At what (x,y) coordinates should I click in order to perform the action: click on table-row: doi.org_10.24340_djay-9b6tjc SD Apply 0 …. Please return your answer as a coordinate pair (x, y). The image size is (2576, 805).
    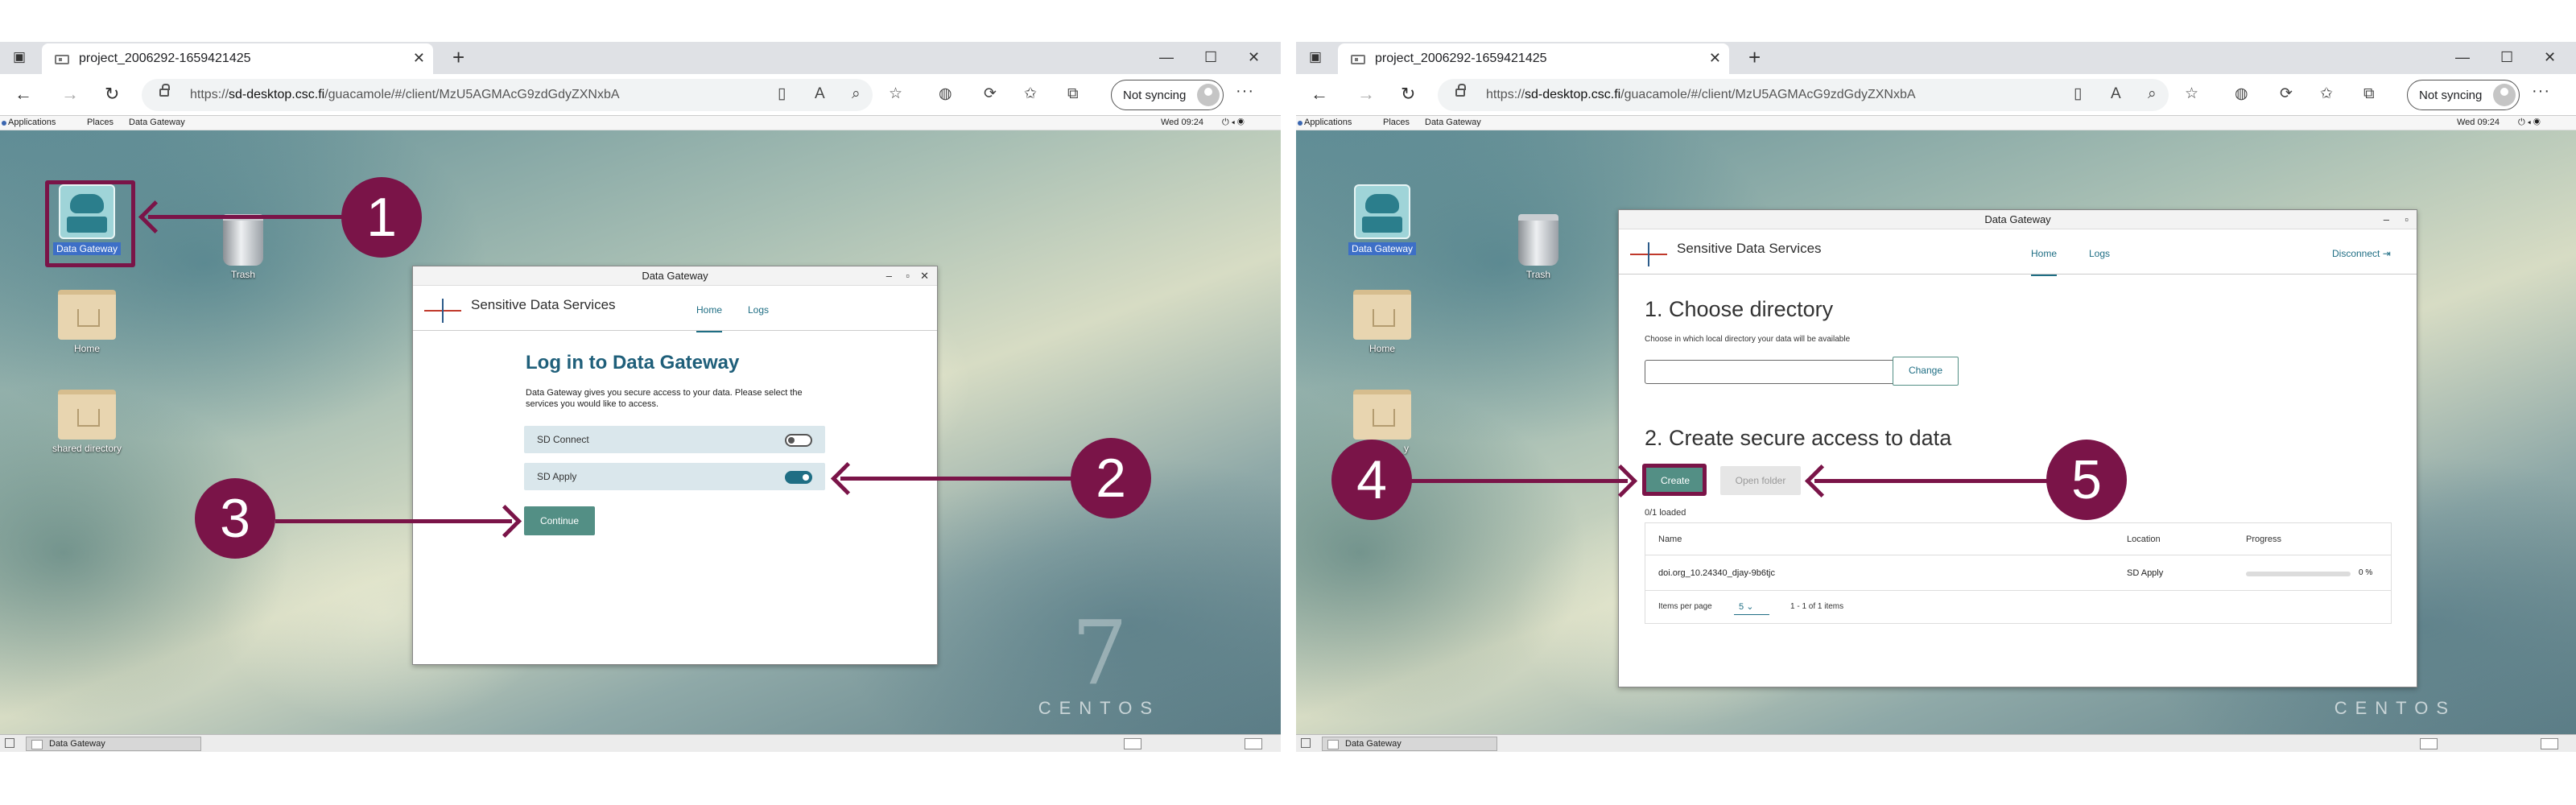
    Looking at the image, I should click on (2018, 573).